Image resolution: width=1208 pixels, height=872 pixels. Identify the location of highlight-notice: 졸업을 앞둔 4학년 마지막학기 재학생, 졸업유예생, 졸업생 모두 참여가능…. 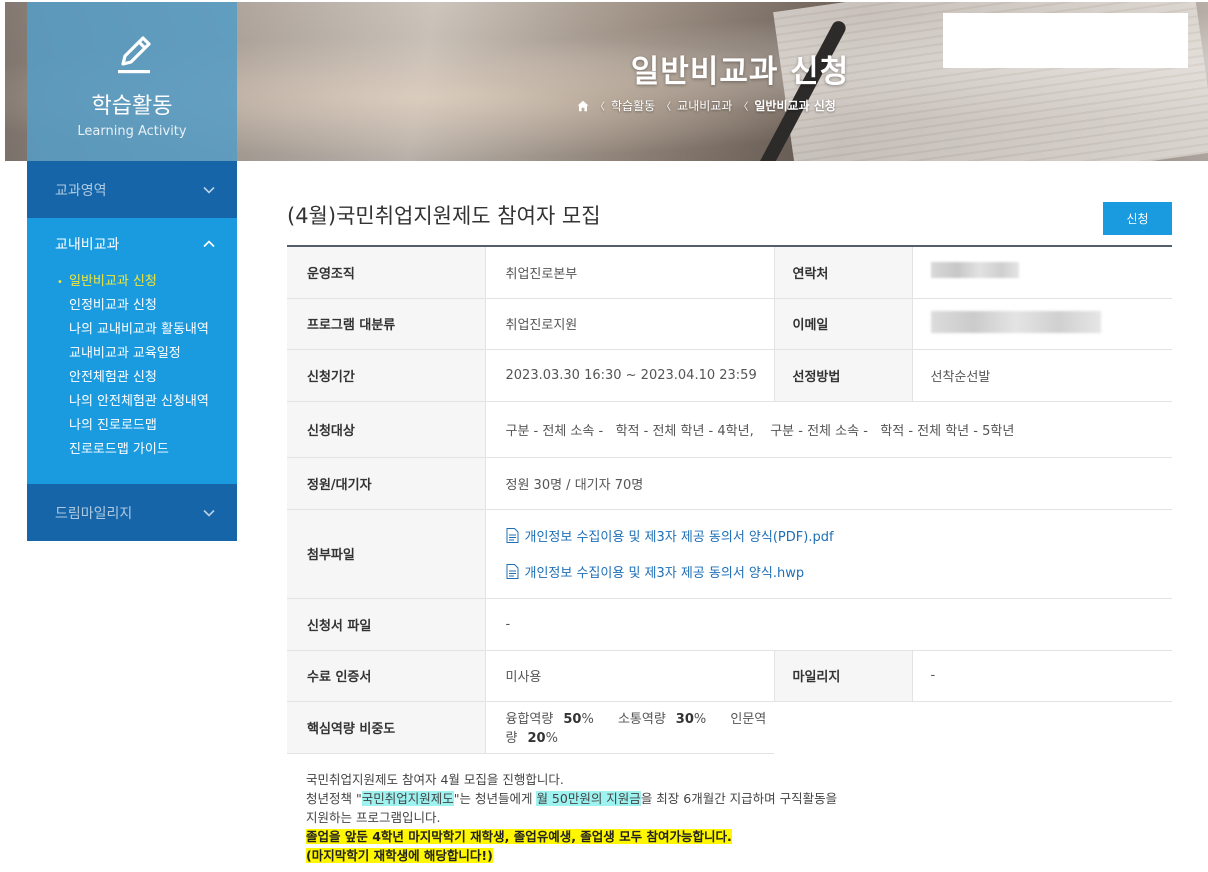
(519, 836).